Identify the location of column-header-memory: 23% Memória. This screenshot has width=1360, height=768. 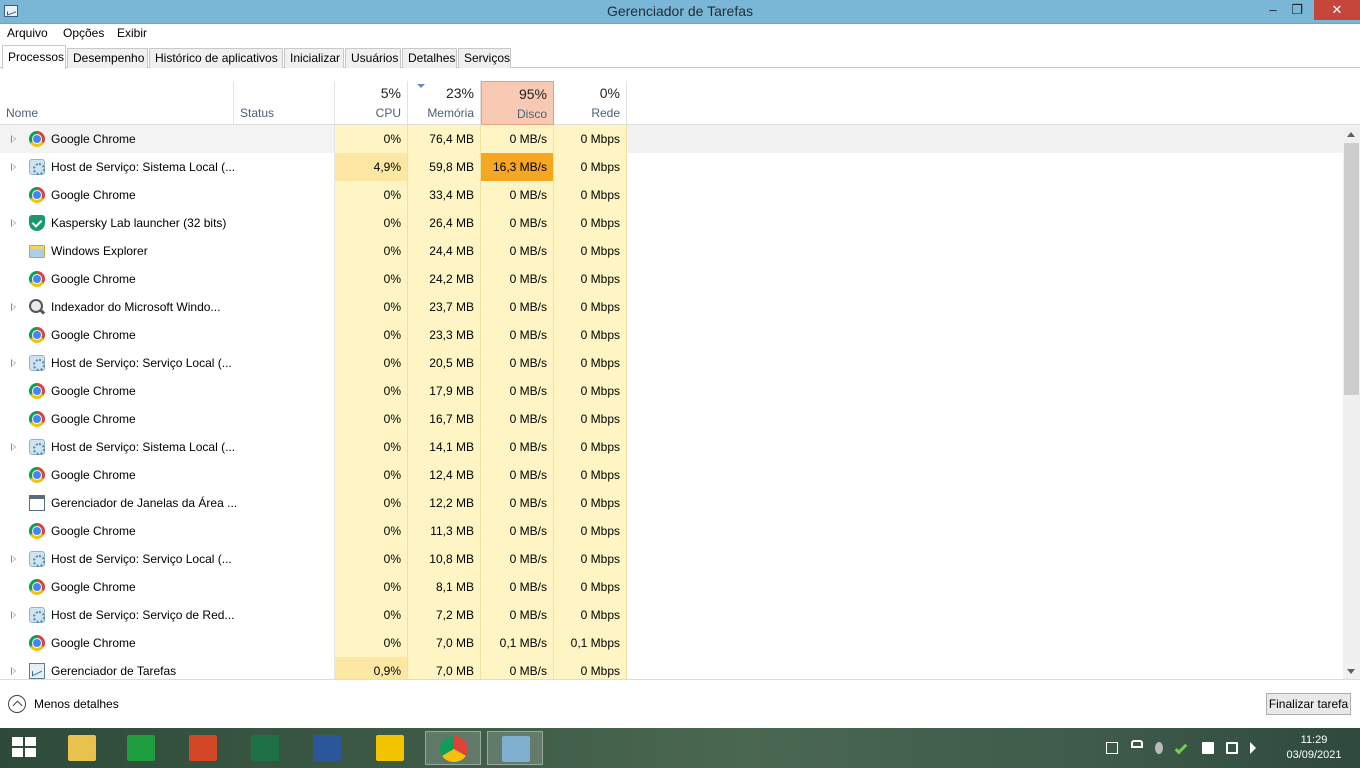
(444, 103).